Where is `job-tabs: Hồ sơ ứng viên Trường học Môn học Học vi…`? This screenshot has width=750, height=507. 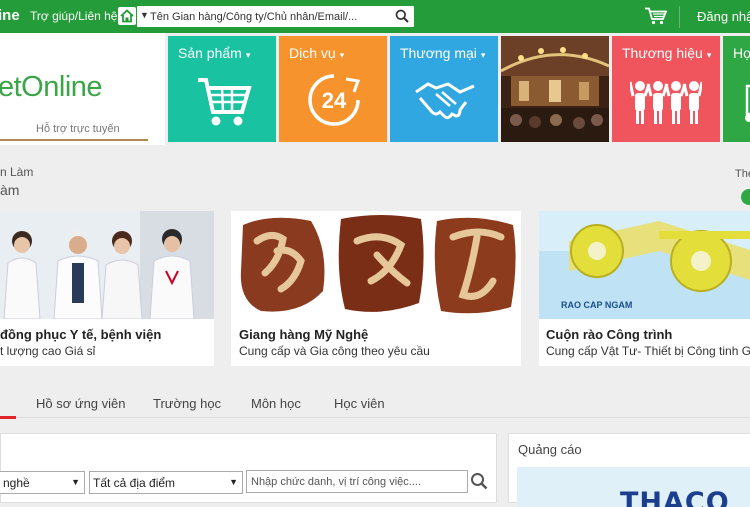
job-tabs: Hồ sơ ứng viên Trường học Môn học Học vi… is located at coordinates (375, 403).